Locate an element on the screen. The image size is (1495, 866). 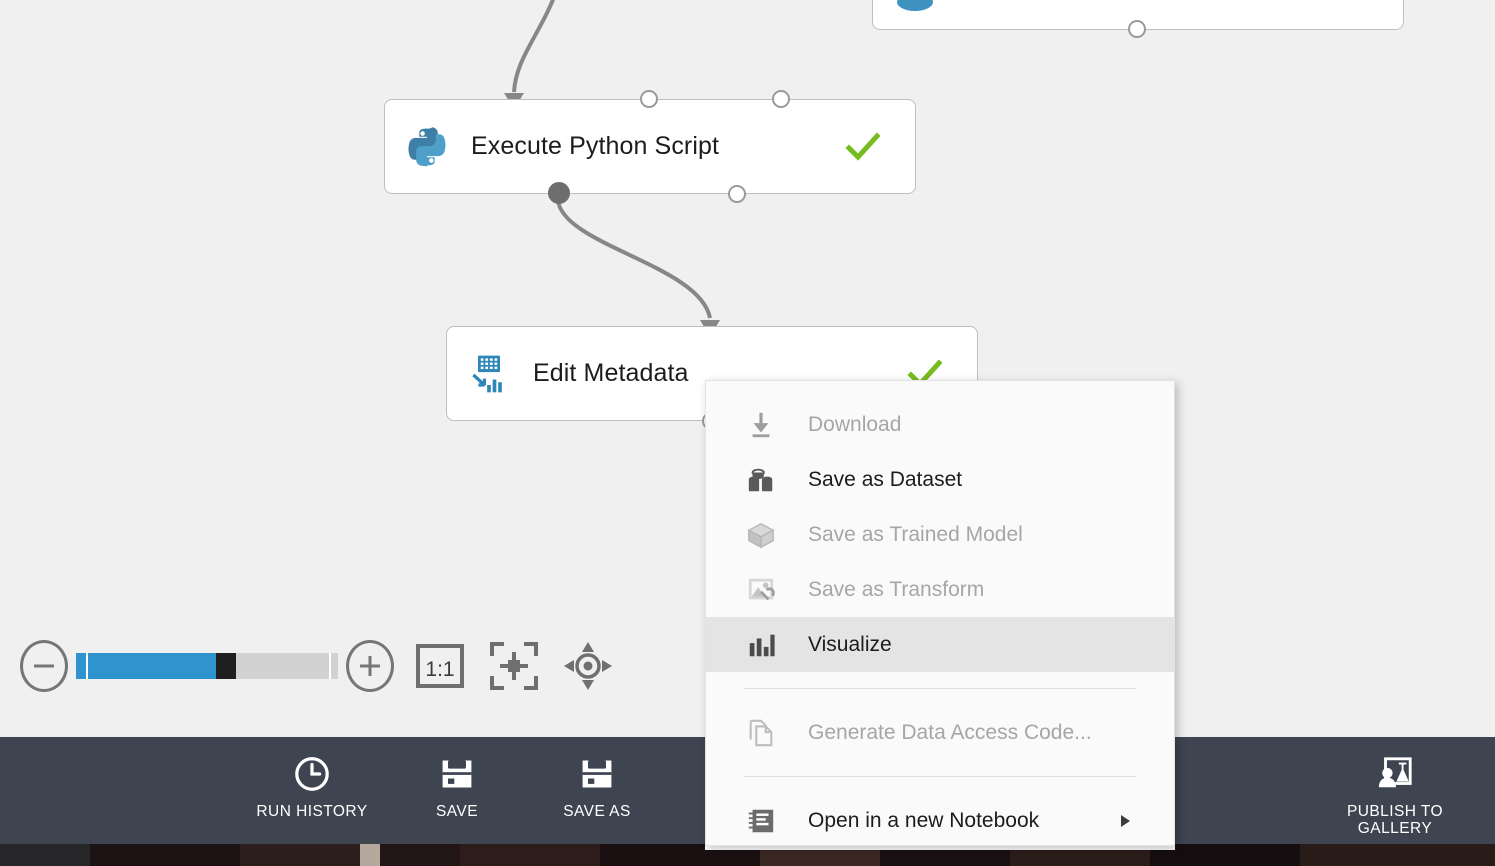
zoom-slider is located at coordinates (207, 666).